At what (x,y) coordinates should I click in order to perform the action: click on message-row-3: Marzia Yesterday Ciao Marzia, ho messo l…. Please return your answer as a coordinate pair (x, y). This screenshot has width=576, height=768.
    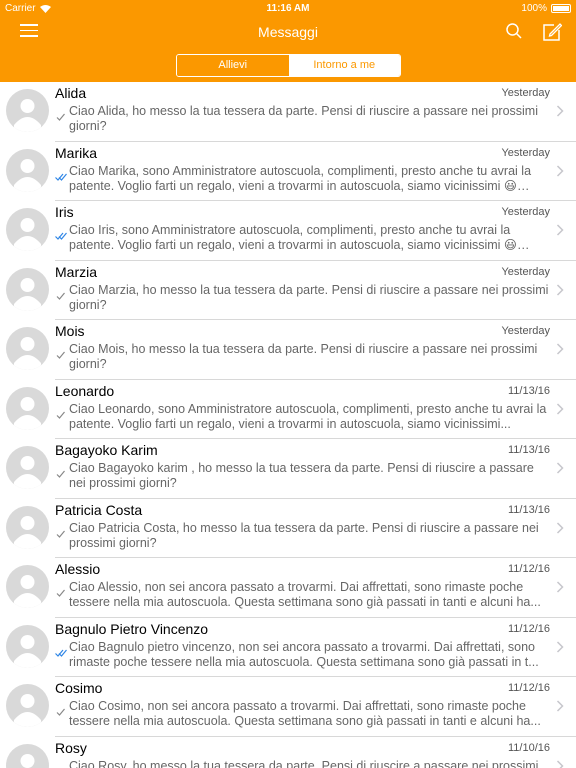
    Looking at the image, I should click on (288, 291).